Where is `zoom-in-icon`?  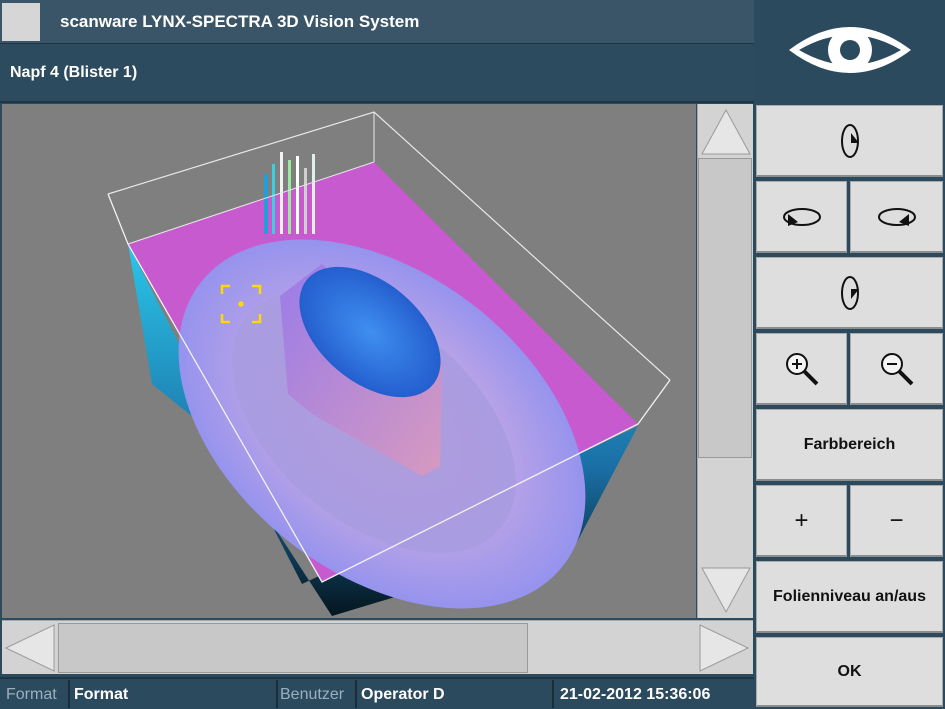
zoom-in-icon is located at coordinates (801, 368).